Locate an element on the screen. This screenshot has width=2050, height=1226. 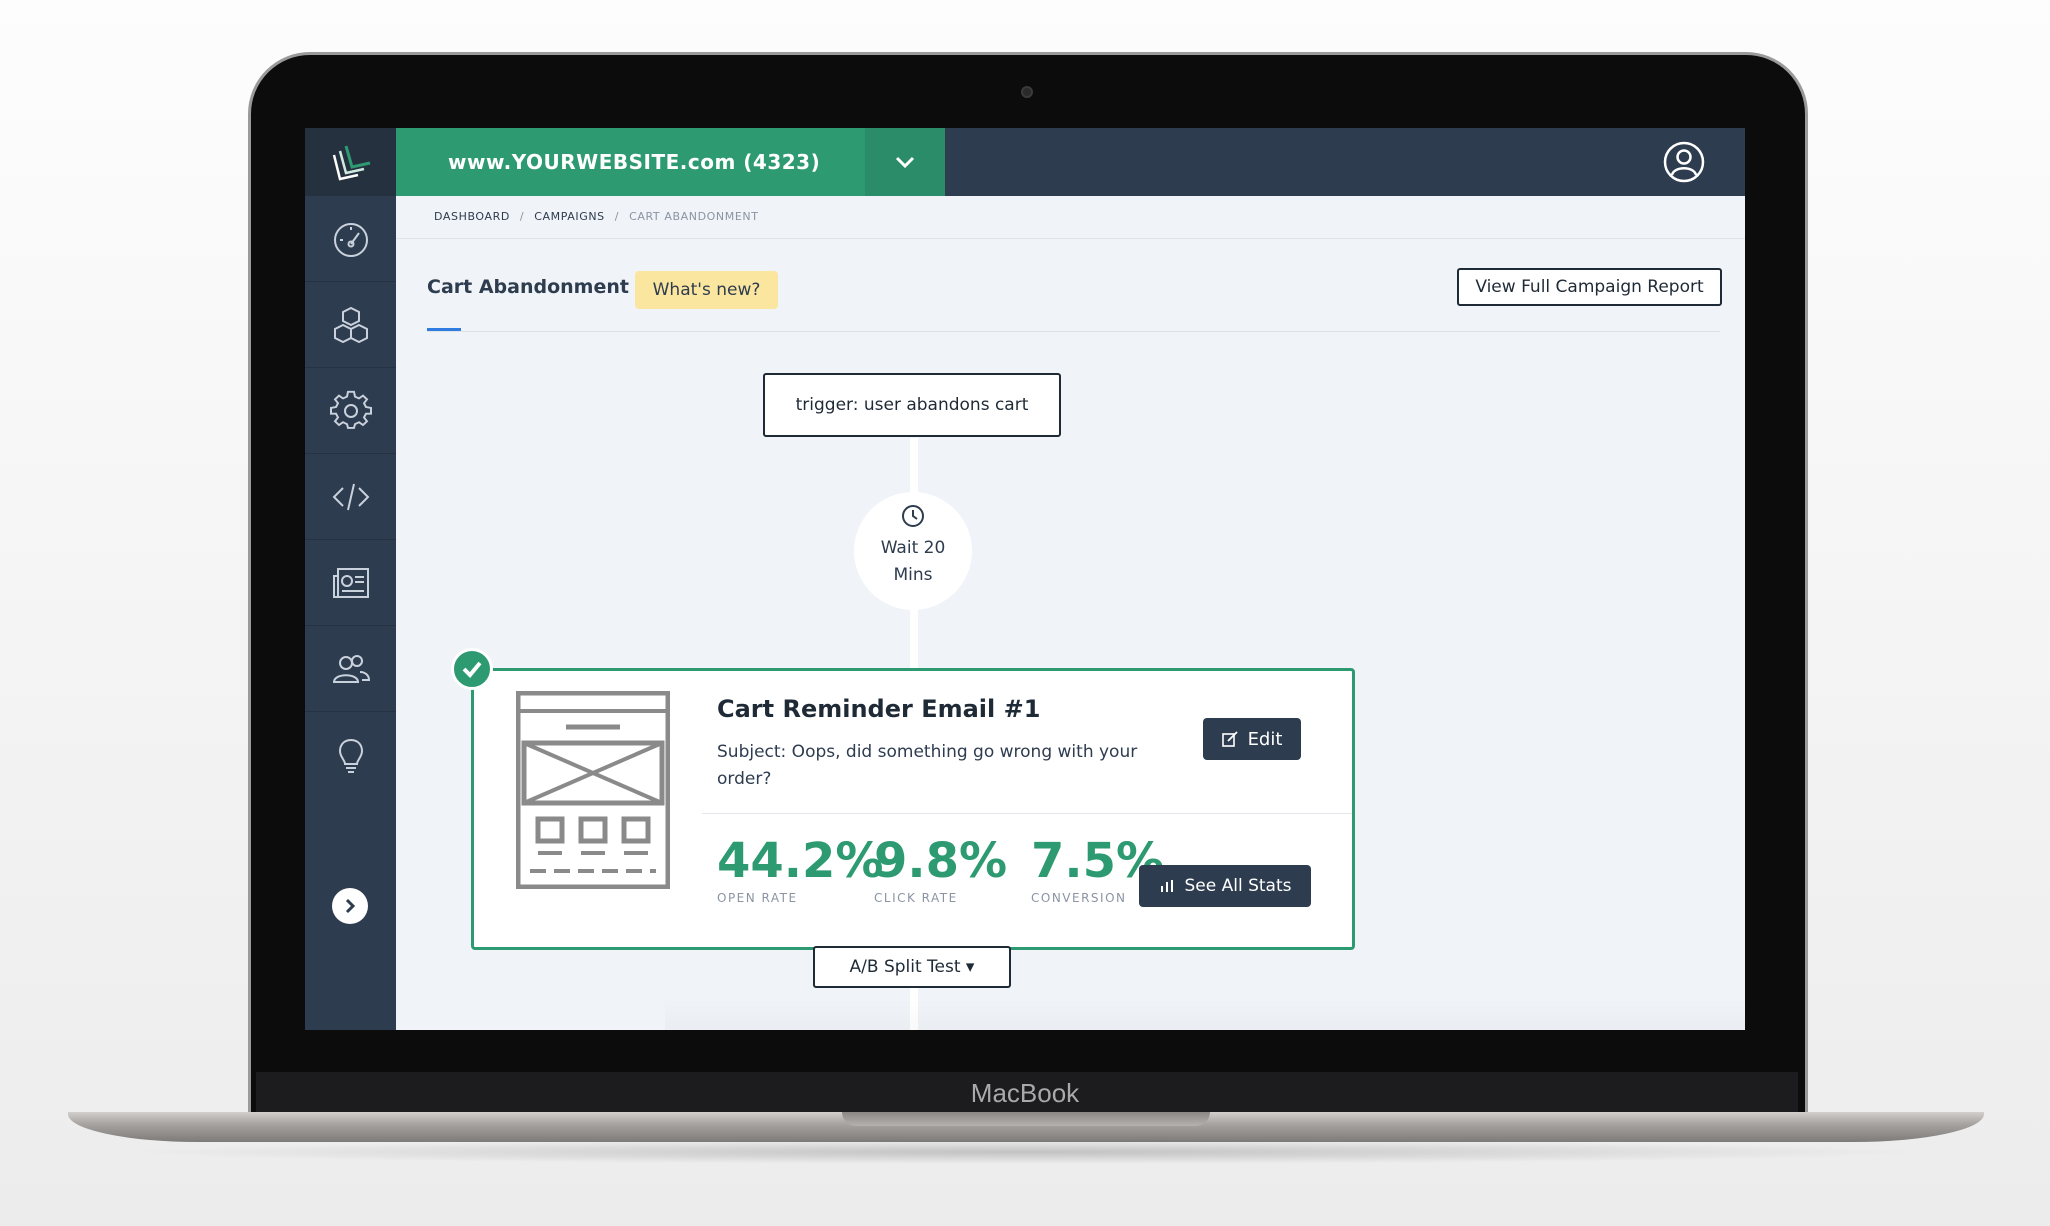
edit-email-button: Edit is located at coordinates (1252, 739).